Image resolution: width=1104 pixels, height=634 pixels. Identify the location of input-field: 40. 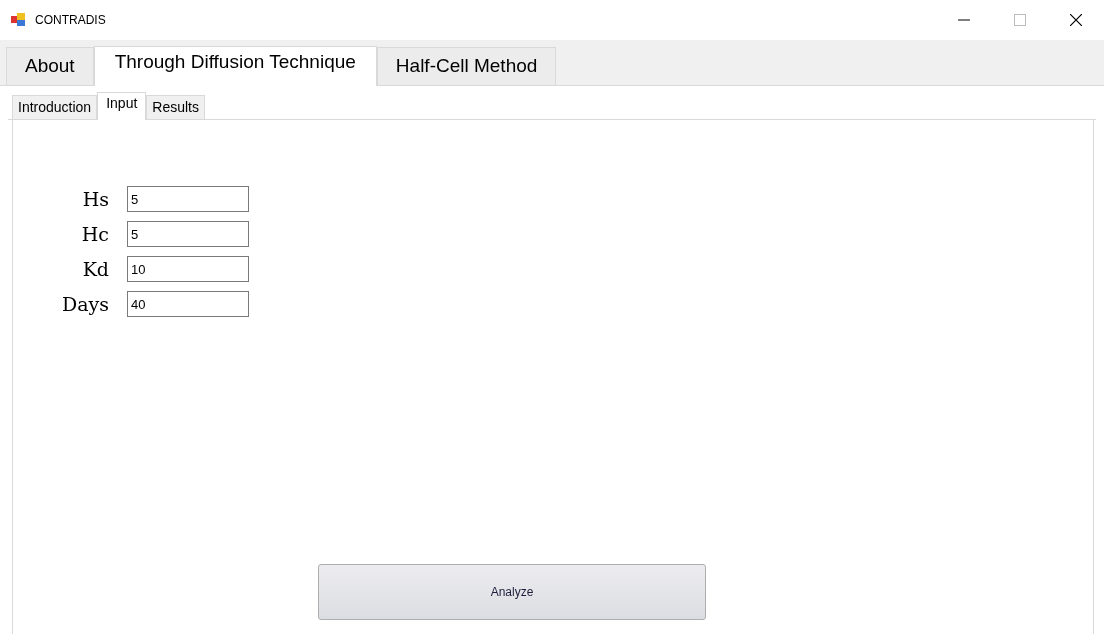
(188, 304).